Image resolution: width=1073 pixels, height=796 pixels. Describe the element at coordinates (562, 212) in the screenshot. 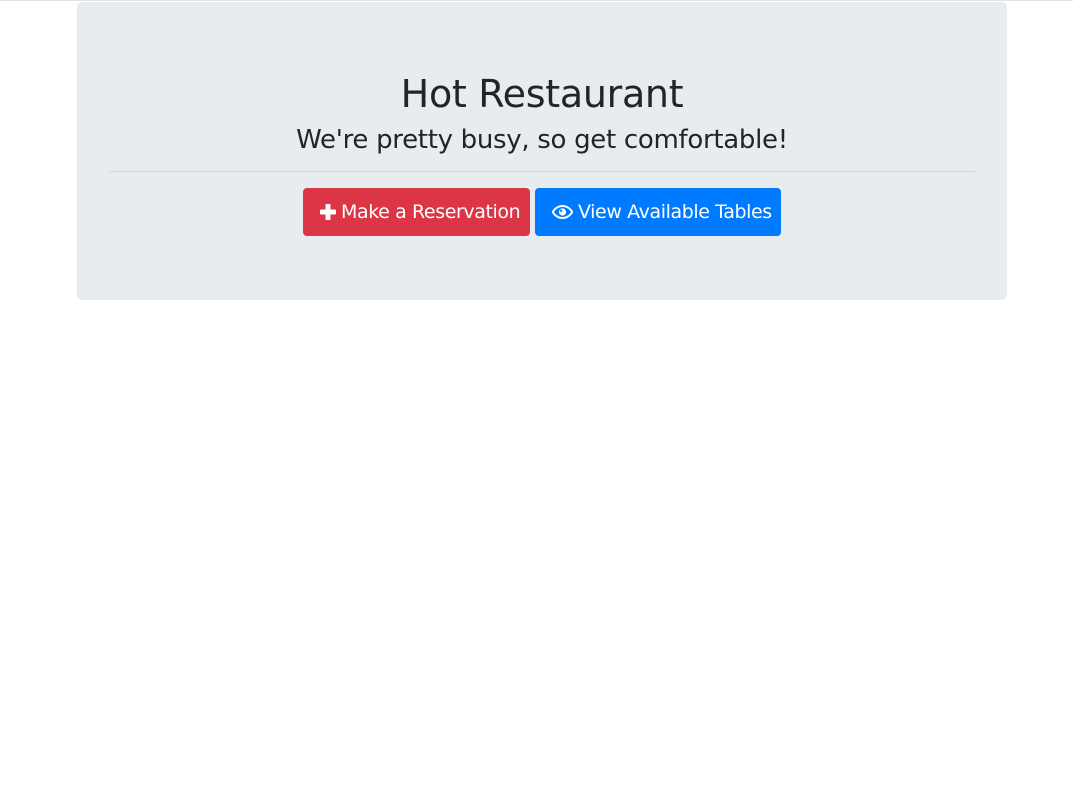

I see `eye-icon` at that location.